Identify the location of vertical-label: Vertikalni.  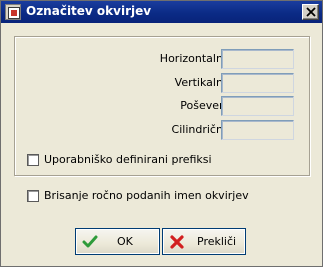
(200, 82).